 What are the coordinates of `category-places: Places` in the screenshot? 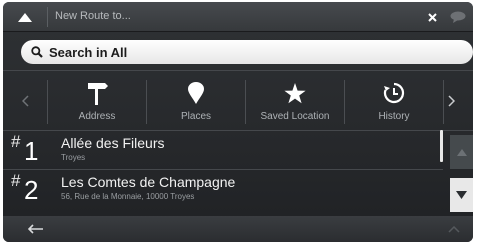 It's located at (196, 101).